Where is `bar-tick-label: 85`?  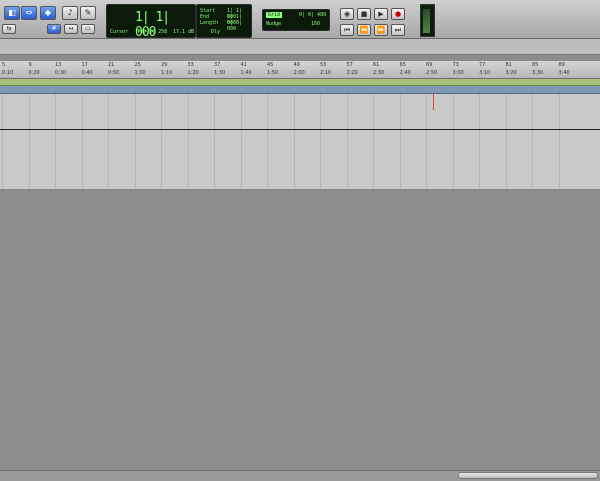
bar-tick-label: 85 is located at coordinates (535, 65).